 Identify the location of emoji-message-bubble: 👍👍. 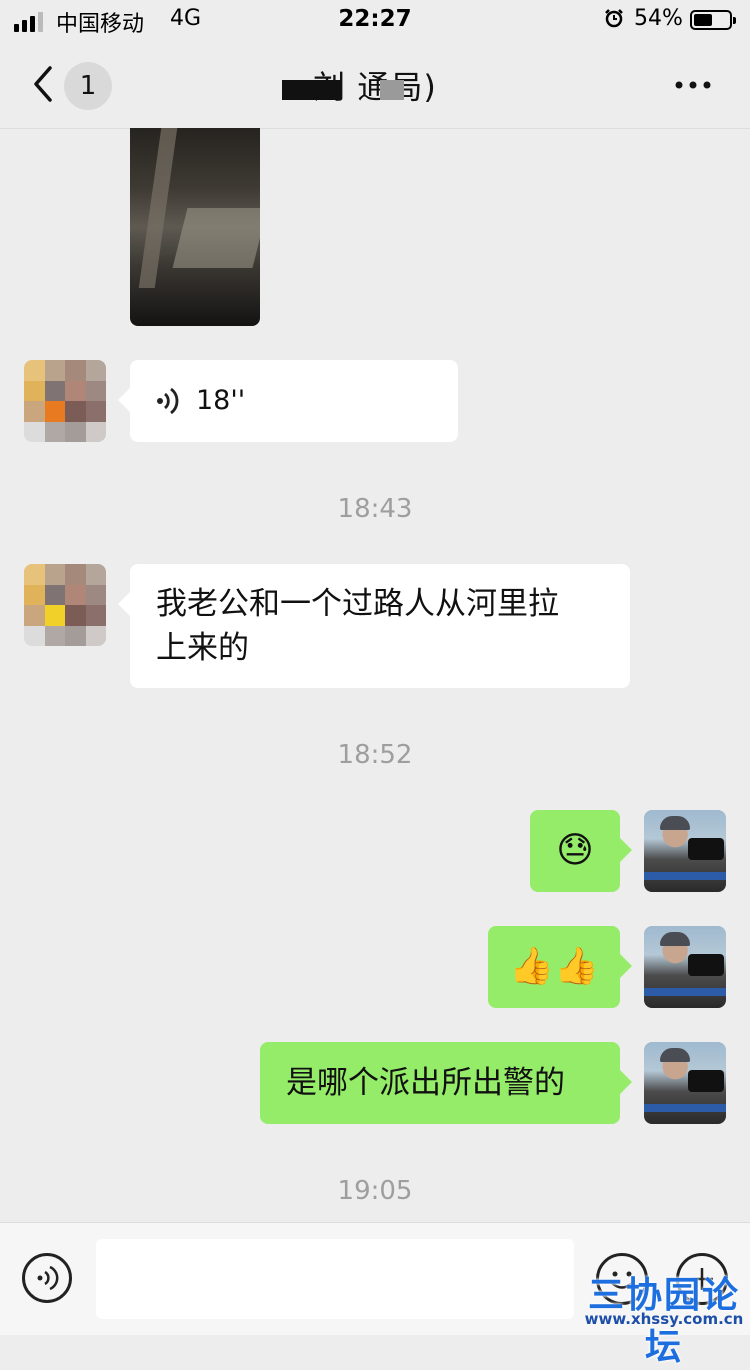
(560, 967).